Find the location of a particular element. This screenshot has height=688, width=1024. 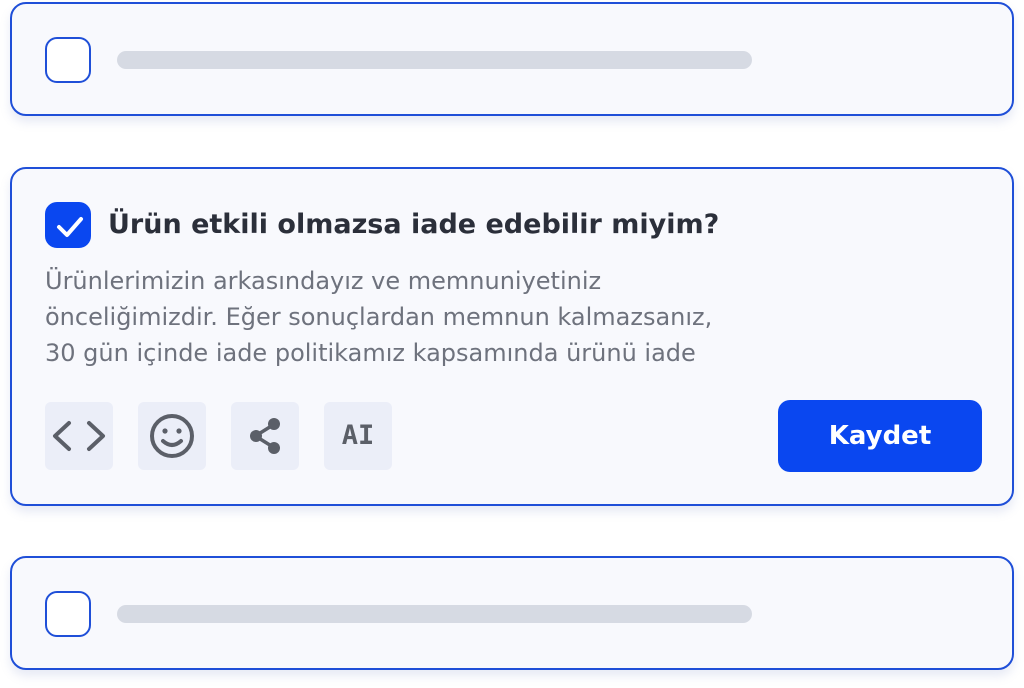

share-button is located at coordinates (265, 436).